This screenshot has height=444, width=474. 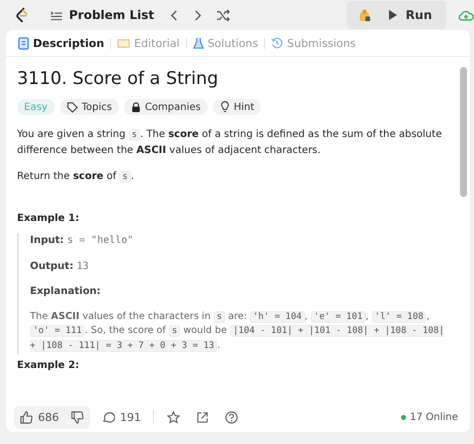 I want to click on star-icon, so click(x=173, y=417).